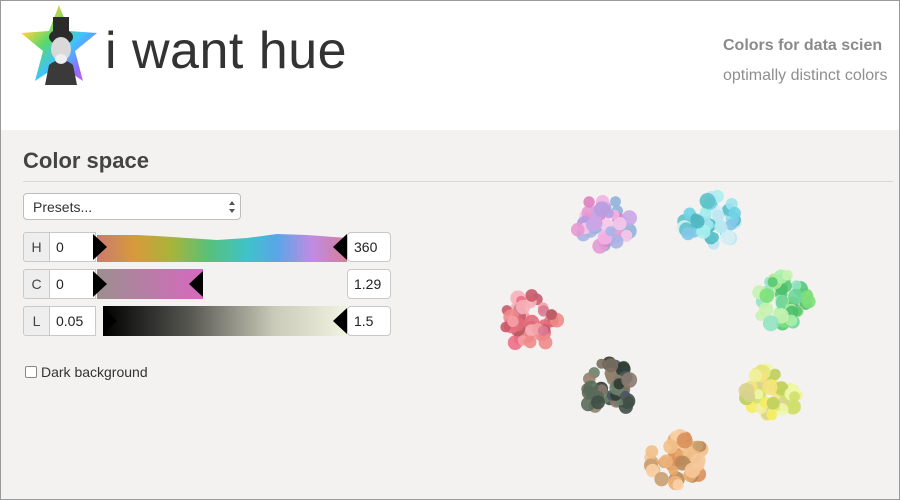 This screenshot has height=500, width=900. I want to click on color-cluster-green, so click(784, 300).